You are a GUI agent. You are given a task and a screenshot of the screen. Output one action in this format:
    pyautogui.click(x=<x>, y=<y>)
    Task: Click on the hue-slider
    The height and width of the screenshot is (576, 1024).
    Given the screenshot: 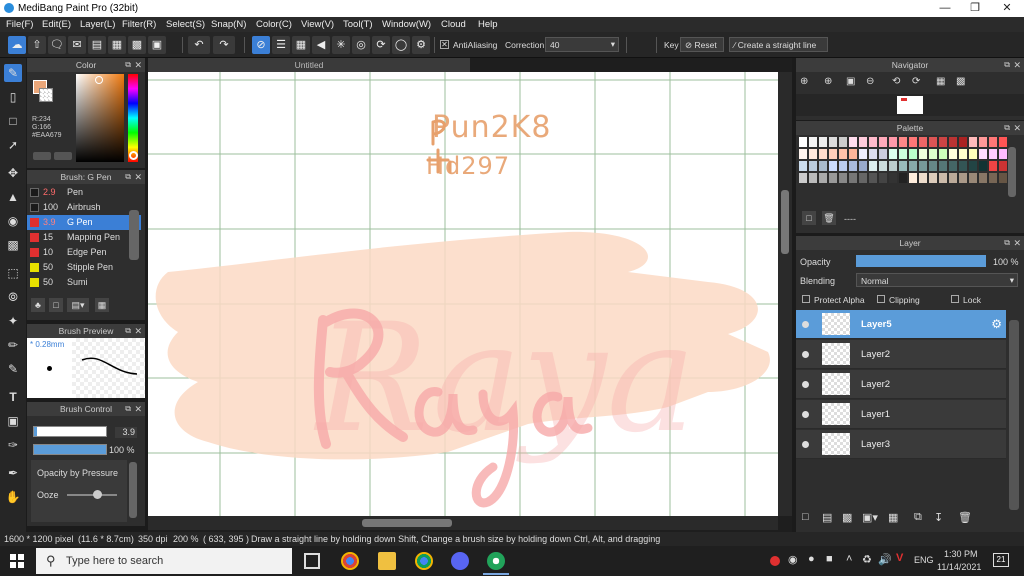 What is the action you would take?
    pyautogui.click(x=133, y=118)
    